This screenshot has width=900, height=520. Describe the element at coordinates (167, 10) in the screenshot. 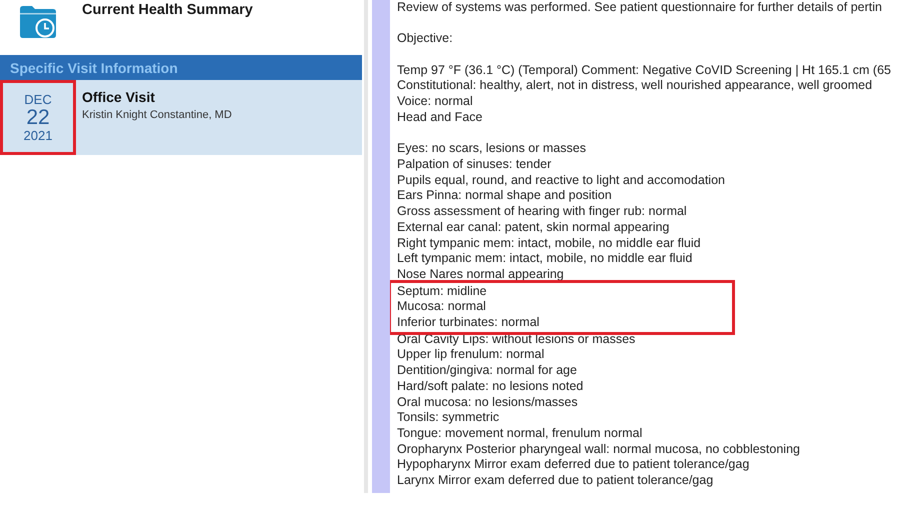

I see `section-title: Current Health Summary` at that location.